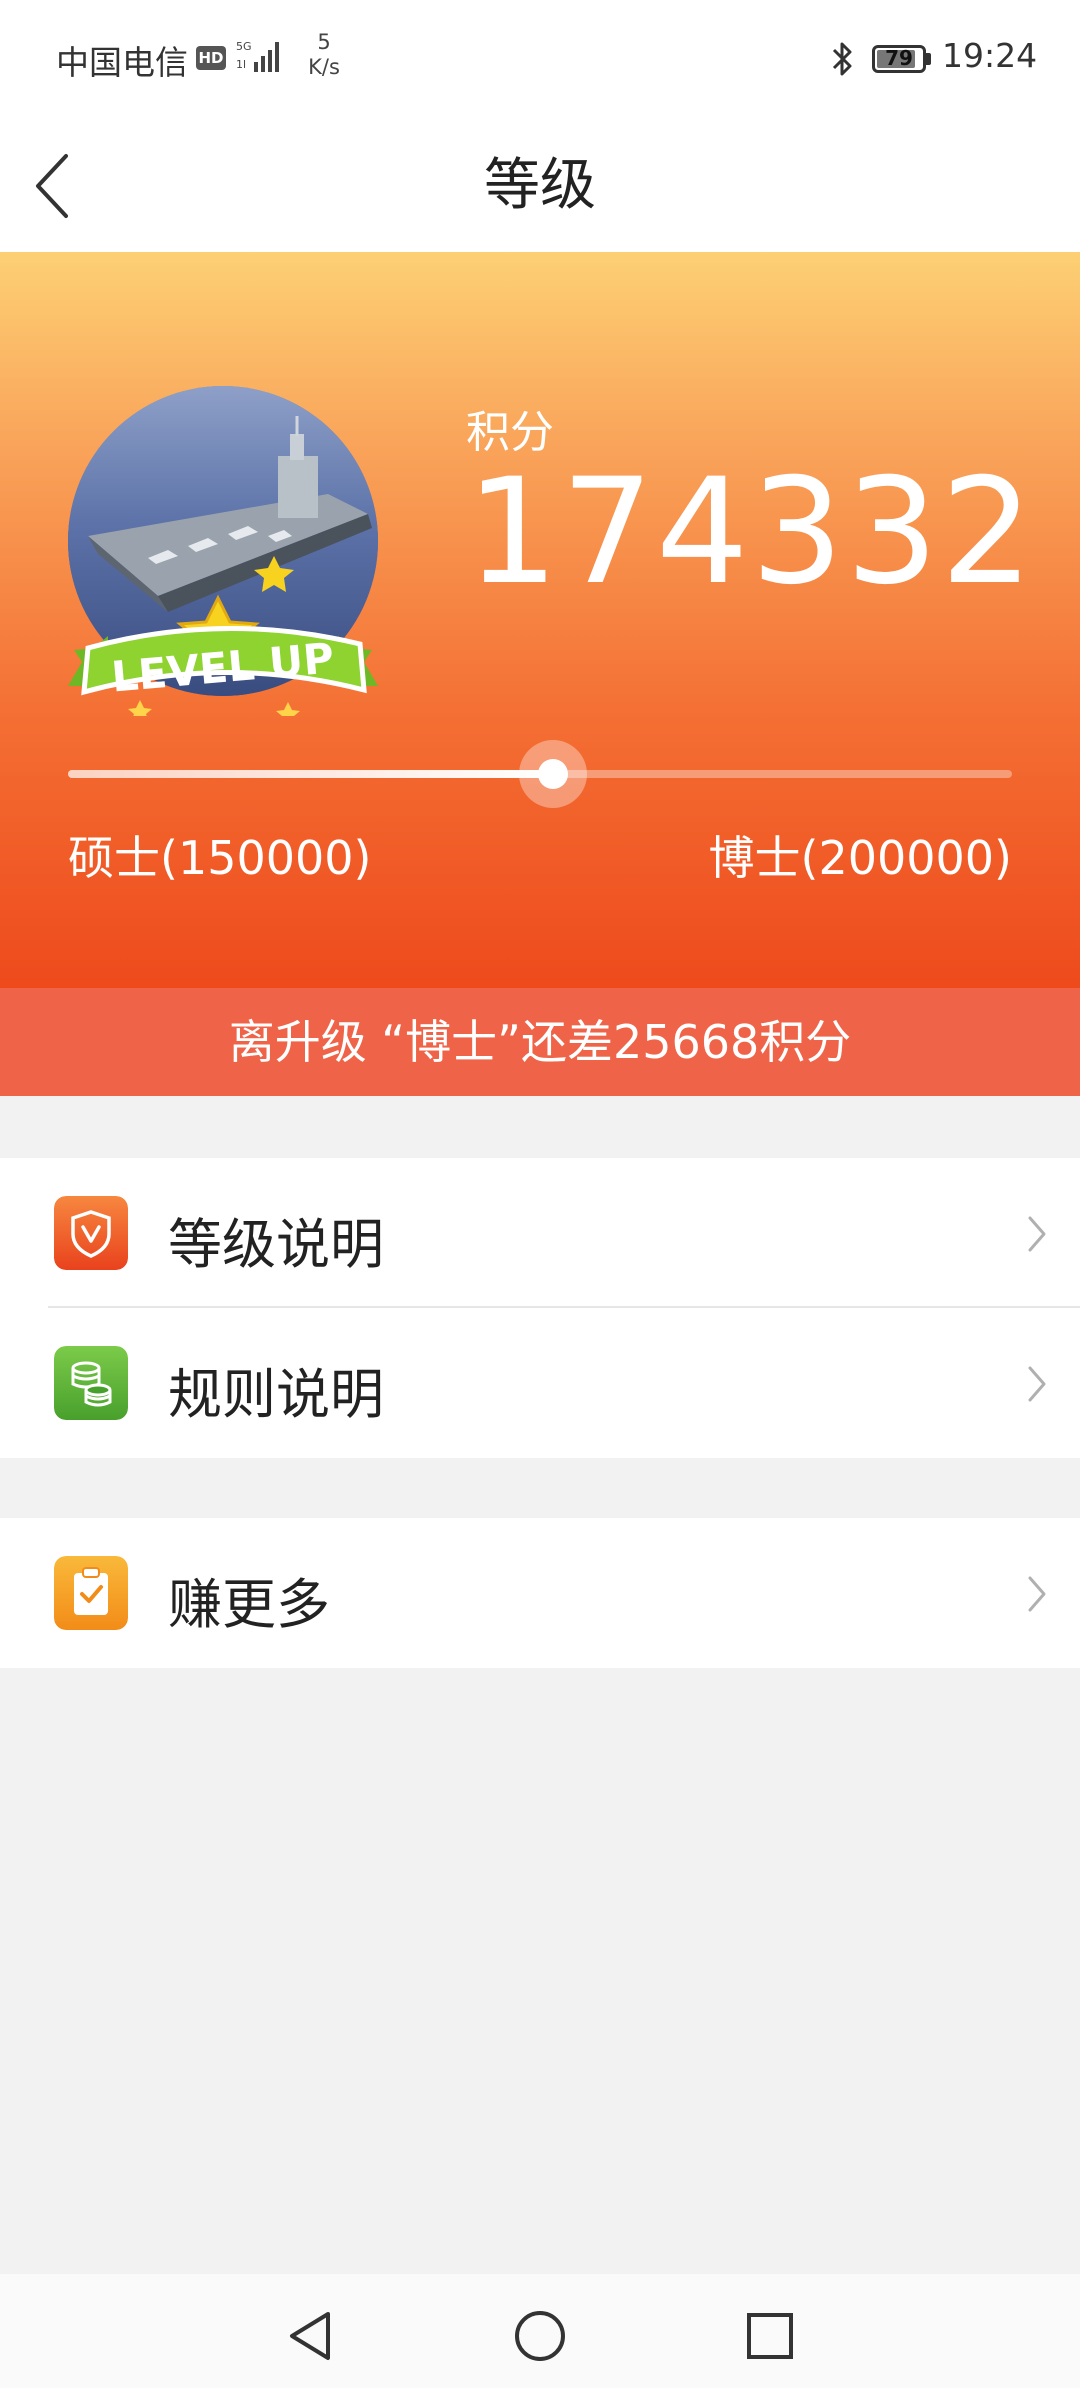  I want to click on next-level-label: 博士(200000), so click(860, 858).